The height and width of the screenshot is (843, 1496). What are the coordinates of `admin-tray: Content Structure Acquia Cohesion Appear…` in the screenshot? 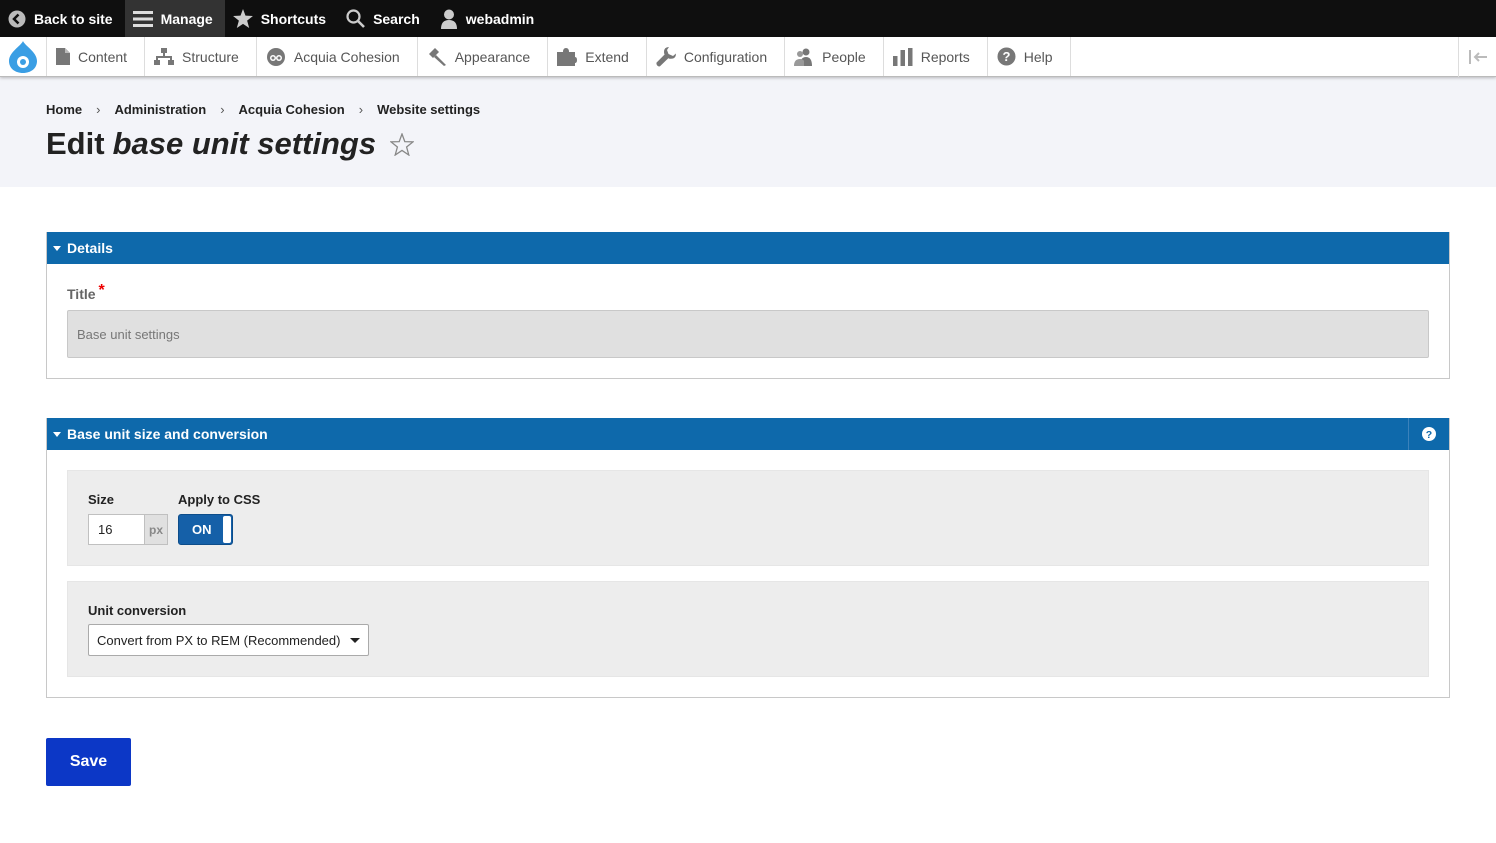 It's located at (748, 57).